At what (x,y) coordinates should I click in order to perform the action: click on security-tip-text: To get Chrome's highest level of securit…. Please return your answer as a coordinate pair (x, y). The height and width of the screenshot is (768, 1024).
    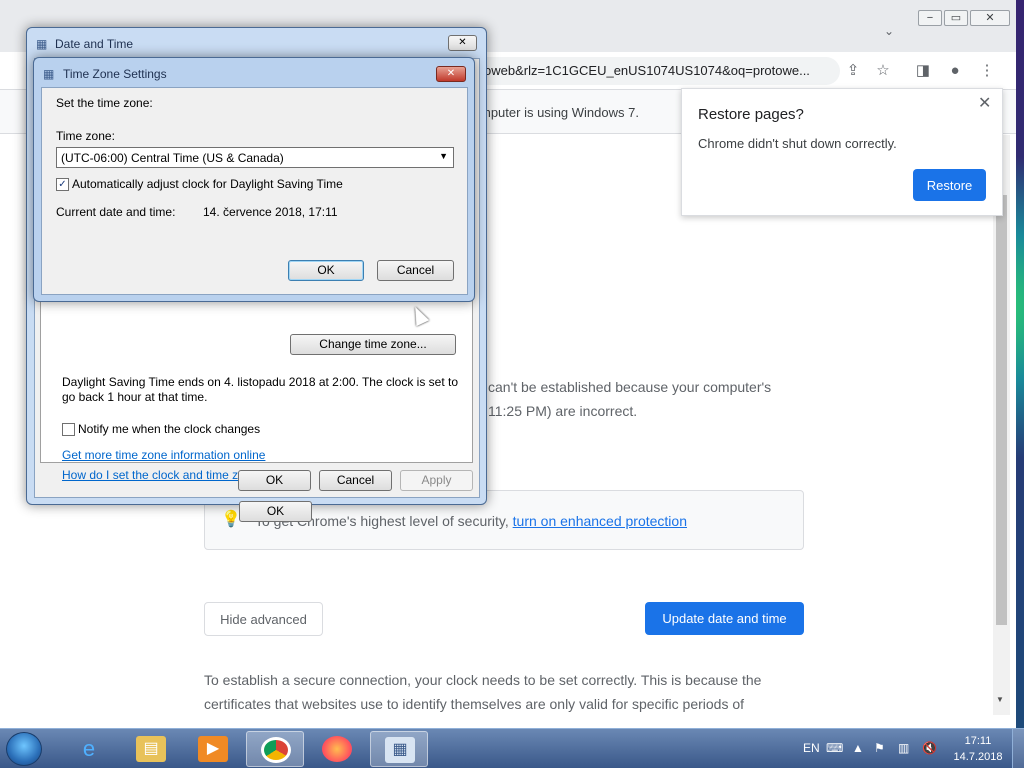
    Looking at the image, I should click on (471, 521).